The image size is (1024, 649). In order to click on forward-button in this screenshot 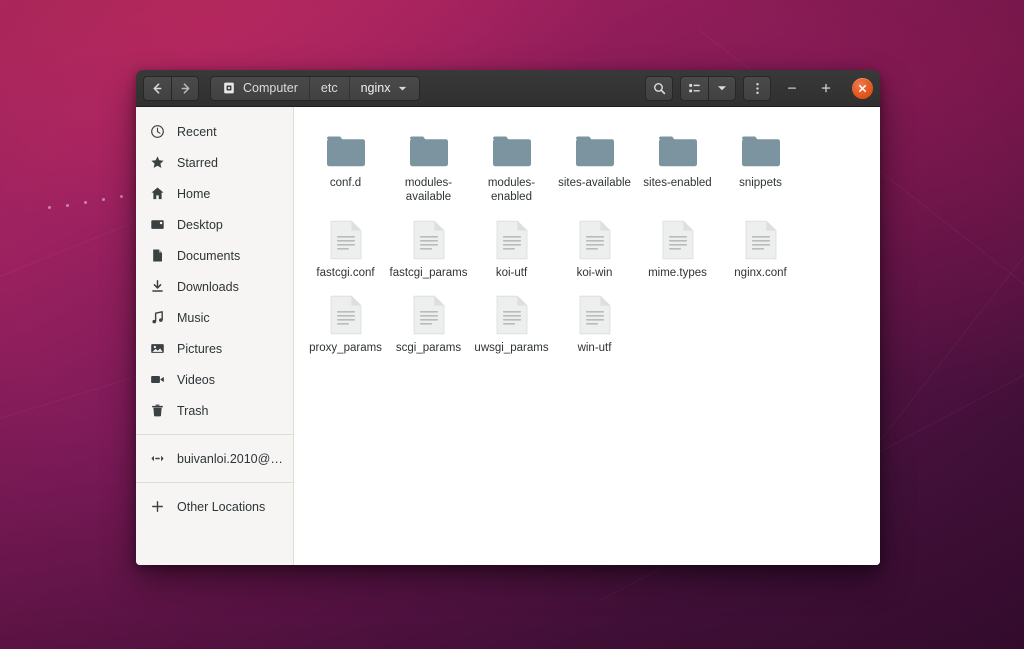, I will do `click(185, 88)`.